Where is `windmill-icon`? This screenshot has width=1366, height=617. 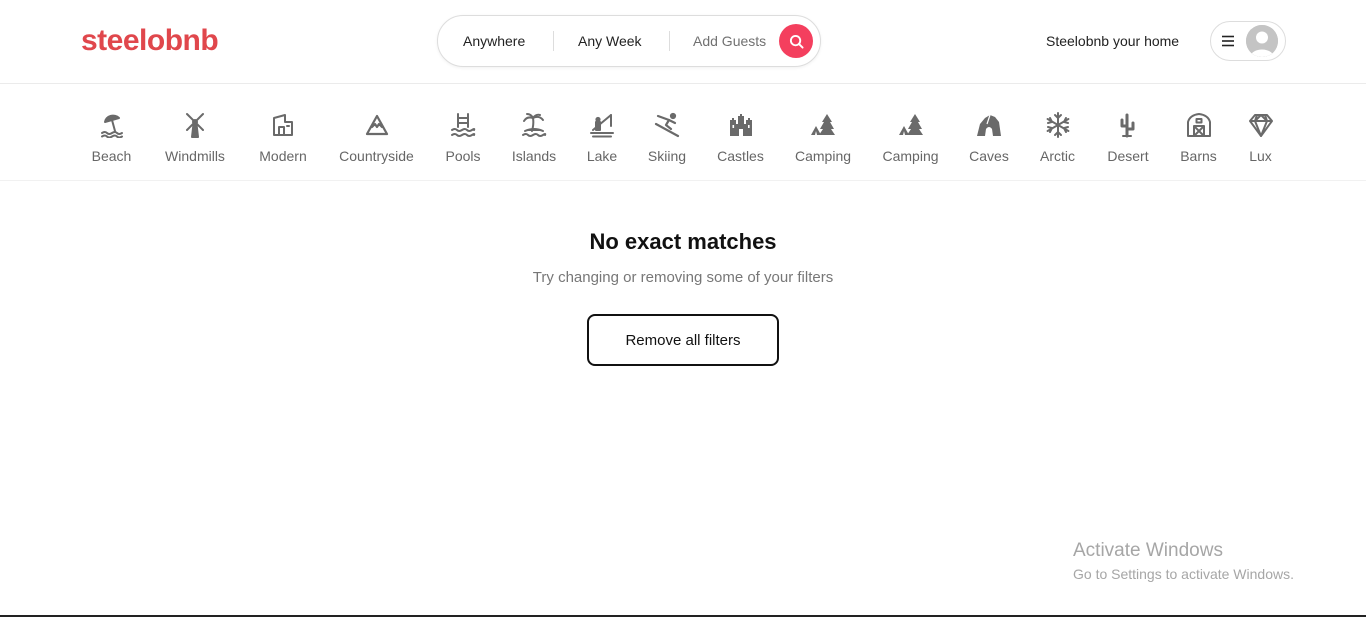
windmill-icon is located at coordinates (195, 125).